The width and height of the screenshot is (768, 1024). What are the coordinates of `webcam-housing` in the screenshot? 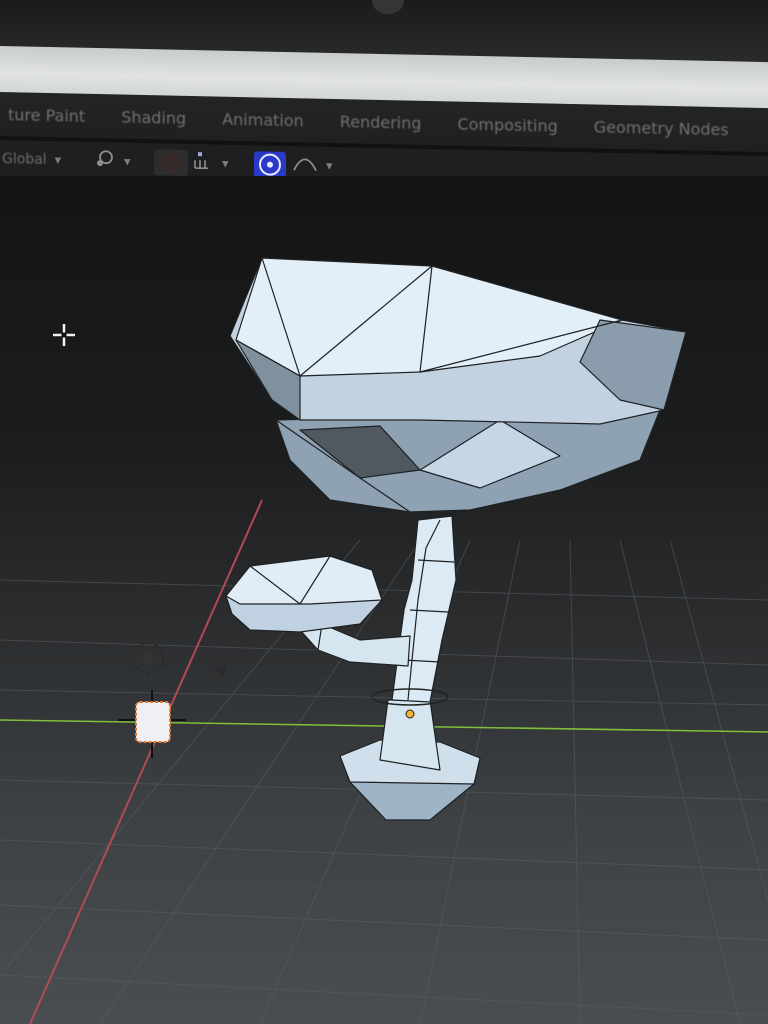 It's located at (388, 7).